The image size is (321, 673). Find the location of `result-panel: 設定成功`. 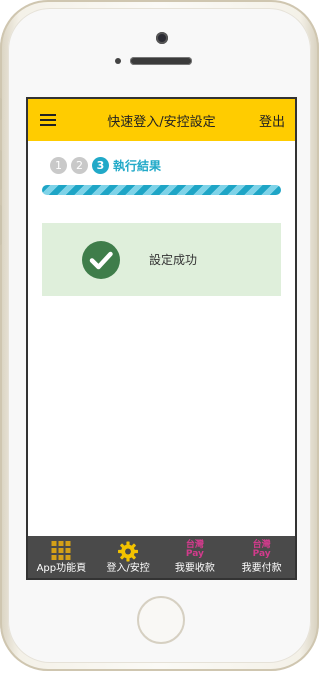

result-panel: 設定成功 is located at coordinates (161, 259).